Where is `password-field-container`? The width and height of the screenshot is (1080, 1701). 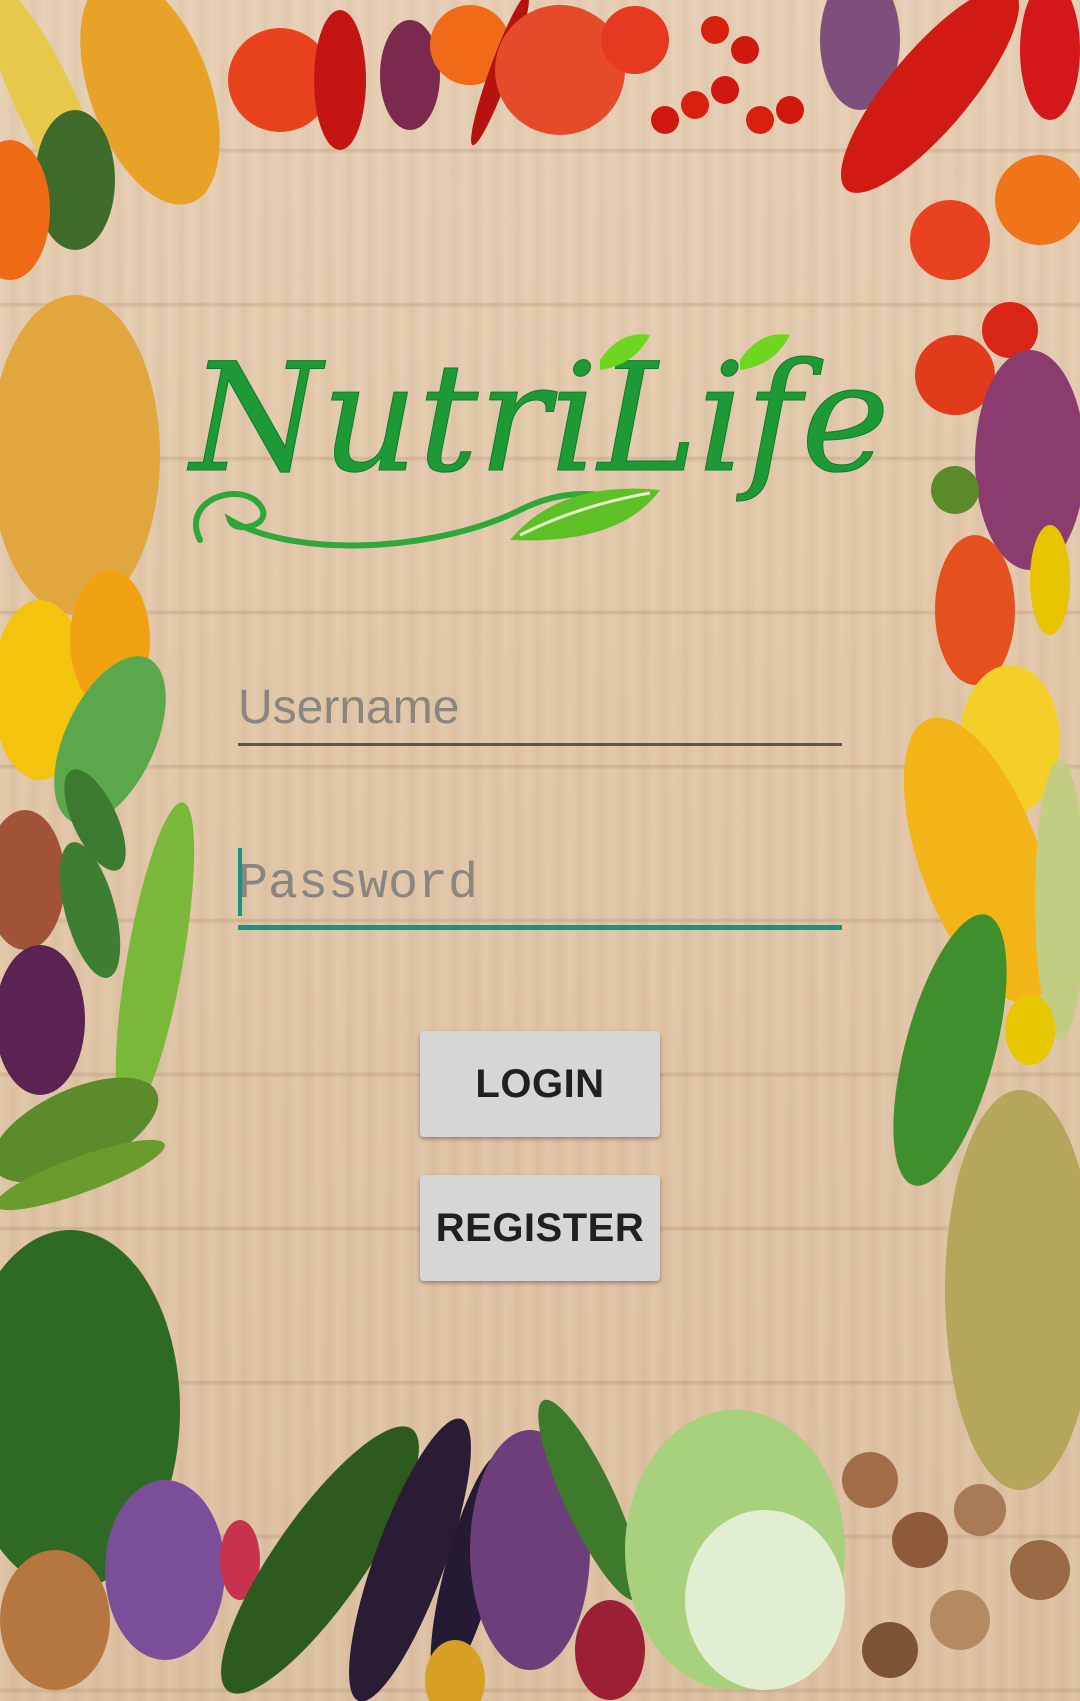 password-field-container is located at coordinates (540, 889).